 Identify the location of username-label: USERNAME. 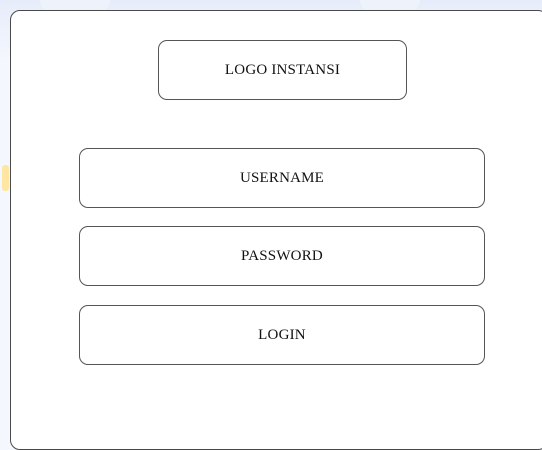
(282, 177).